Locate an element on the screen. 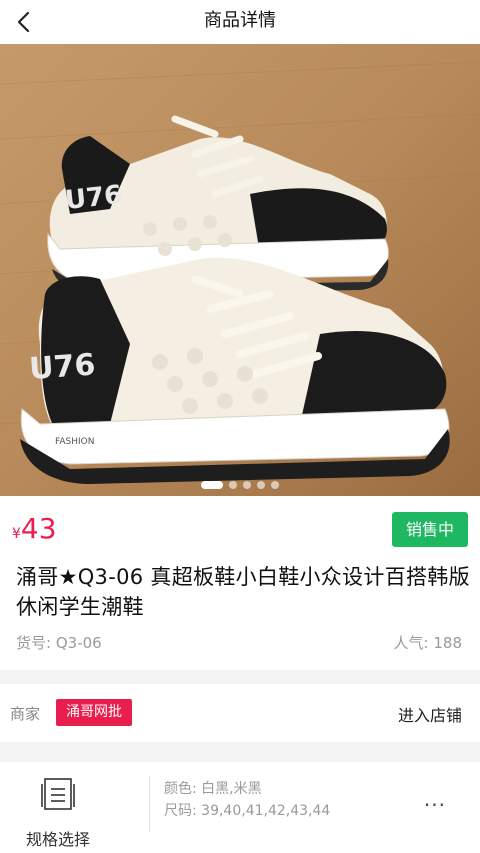  shoe-print-text: U76 is located at coordinates (94, 198).